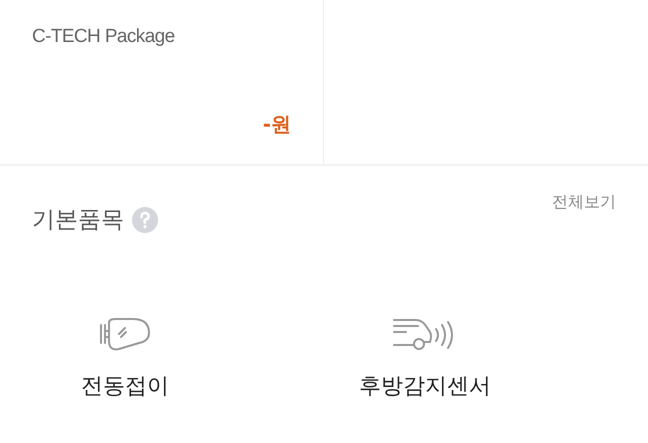  I want to click on side-mirror-icon, so click(125, 334).